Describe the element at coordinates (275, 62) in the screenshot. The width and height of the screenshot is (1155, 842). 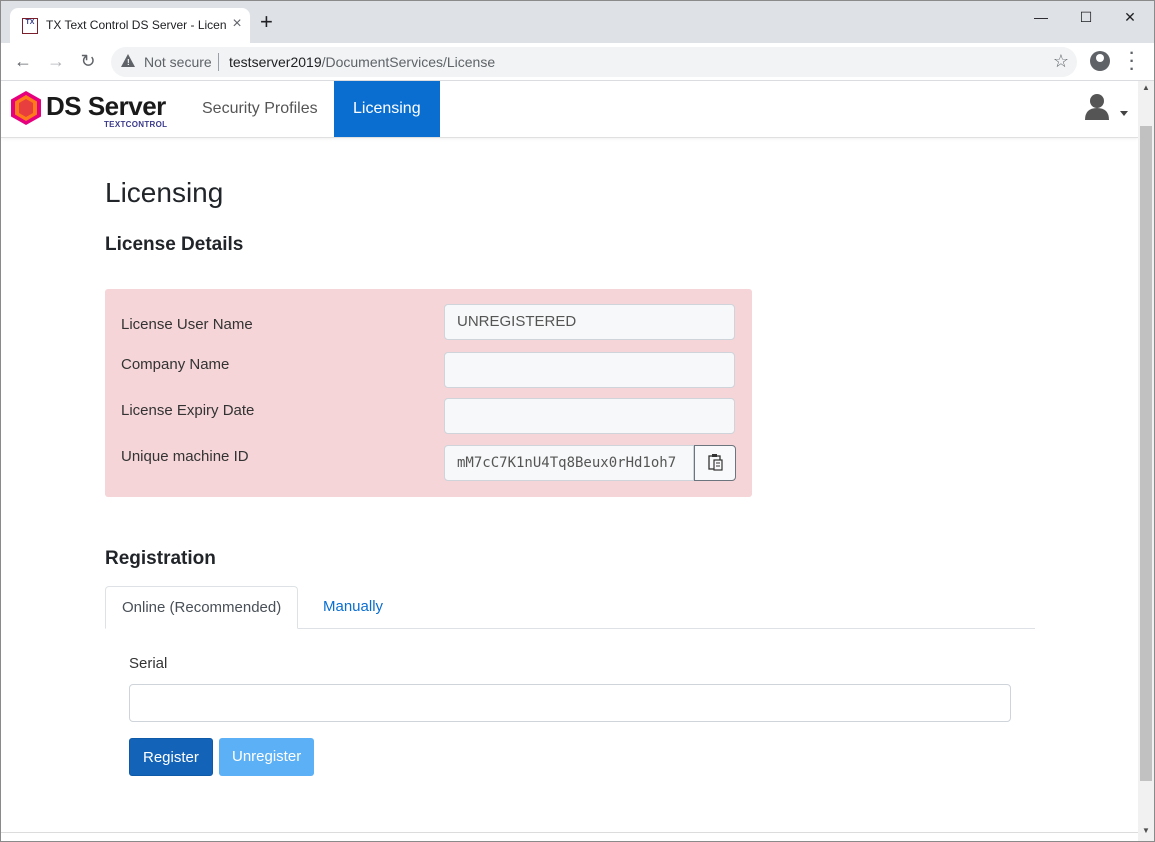
I see `url-host: testserver2019` at that location.